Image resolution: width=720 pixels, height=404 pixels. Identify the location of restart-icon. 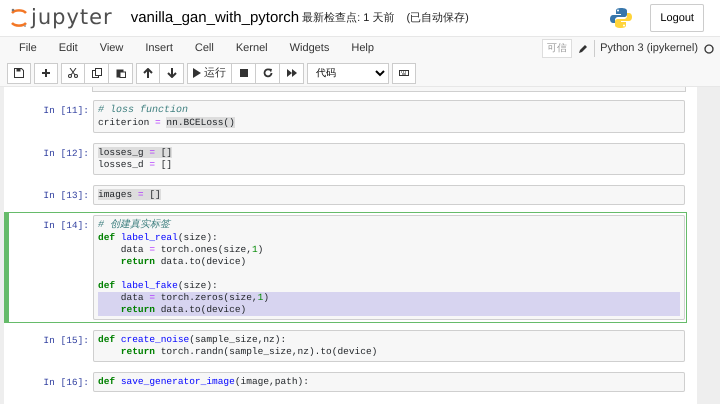
(267, 73).